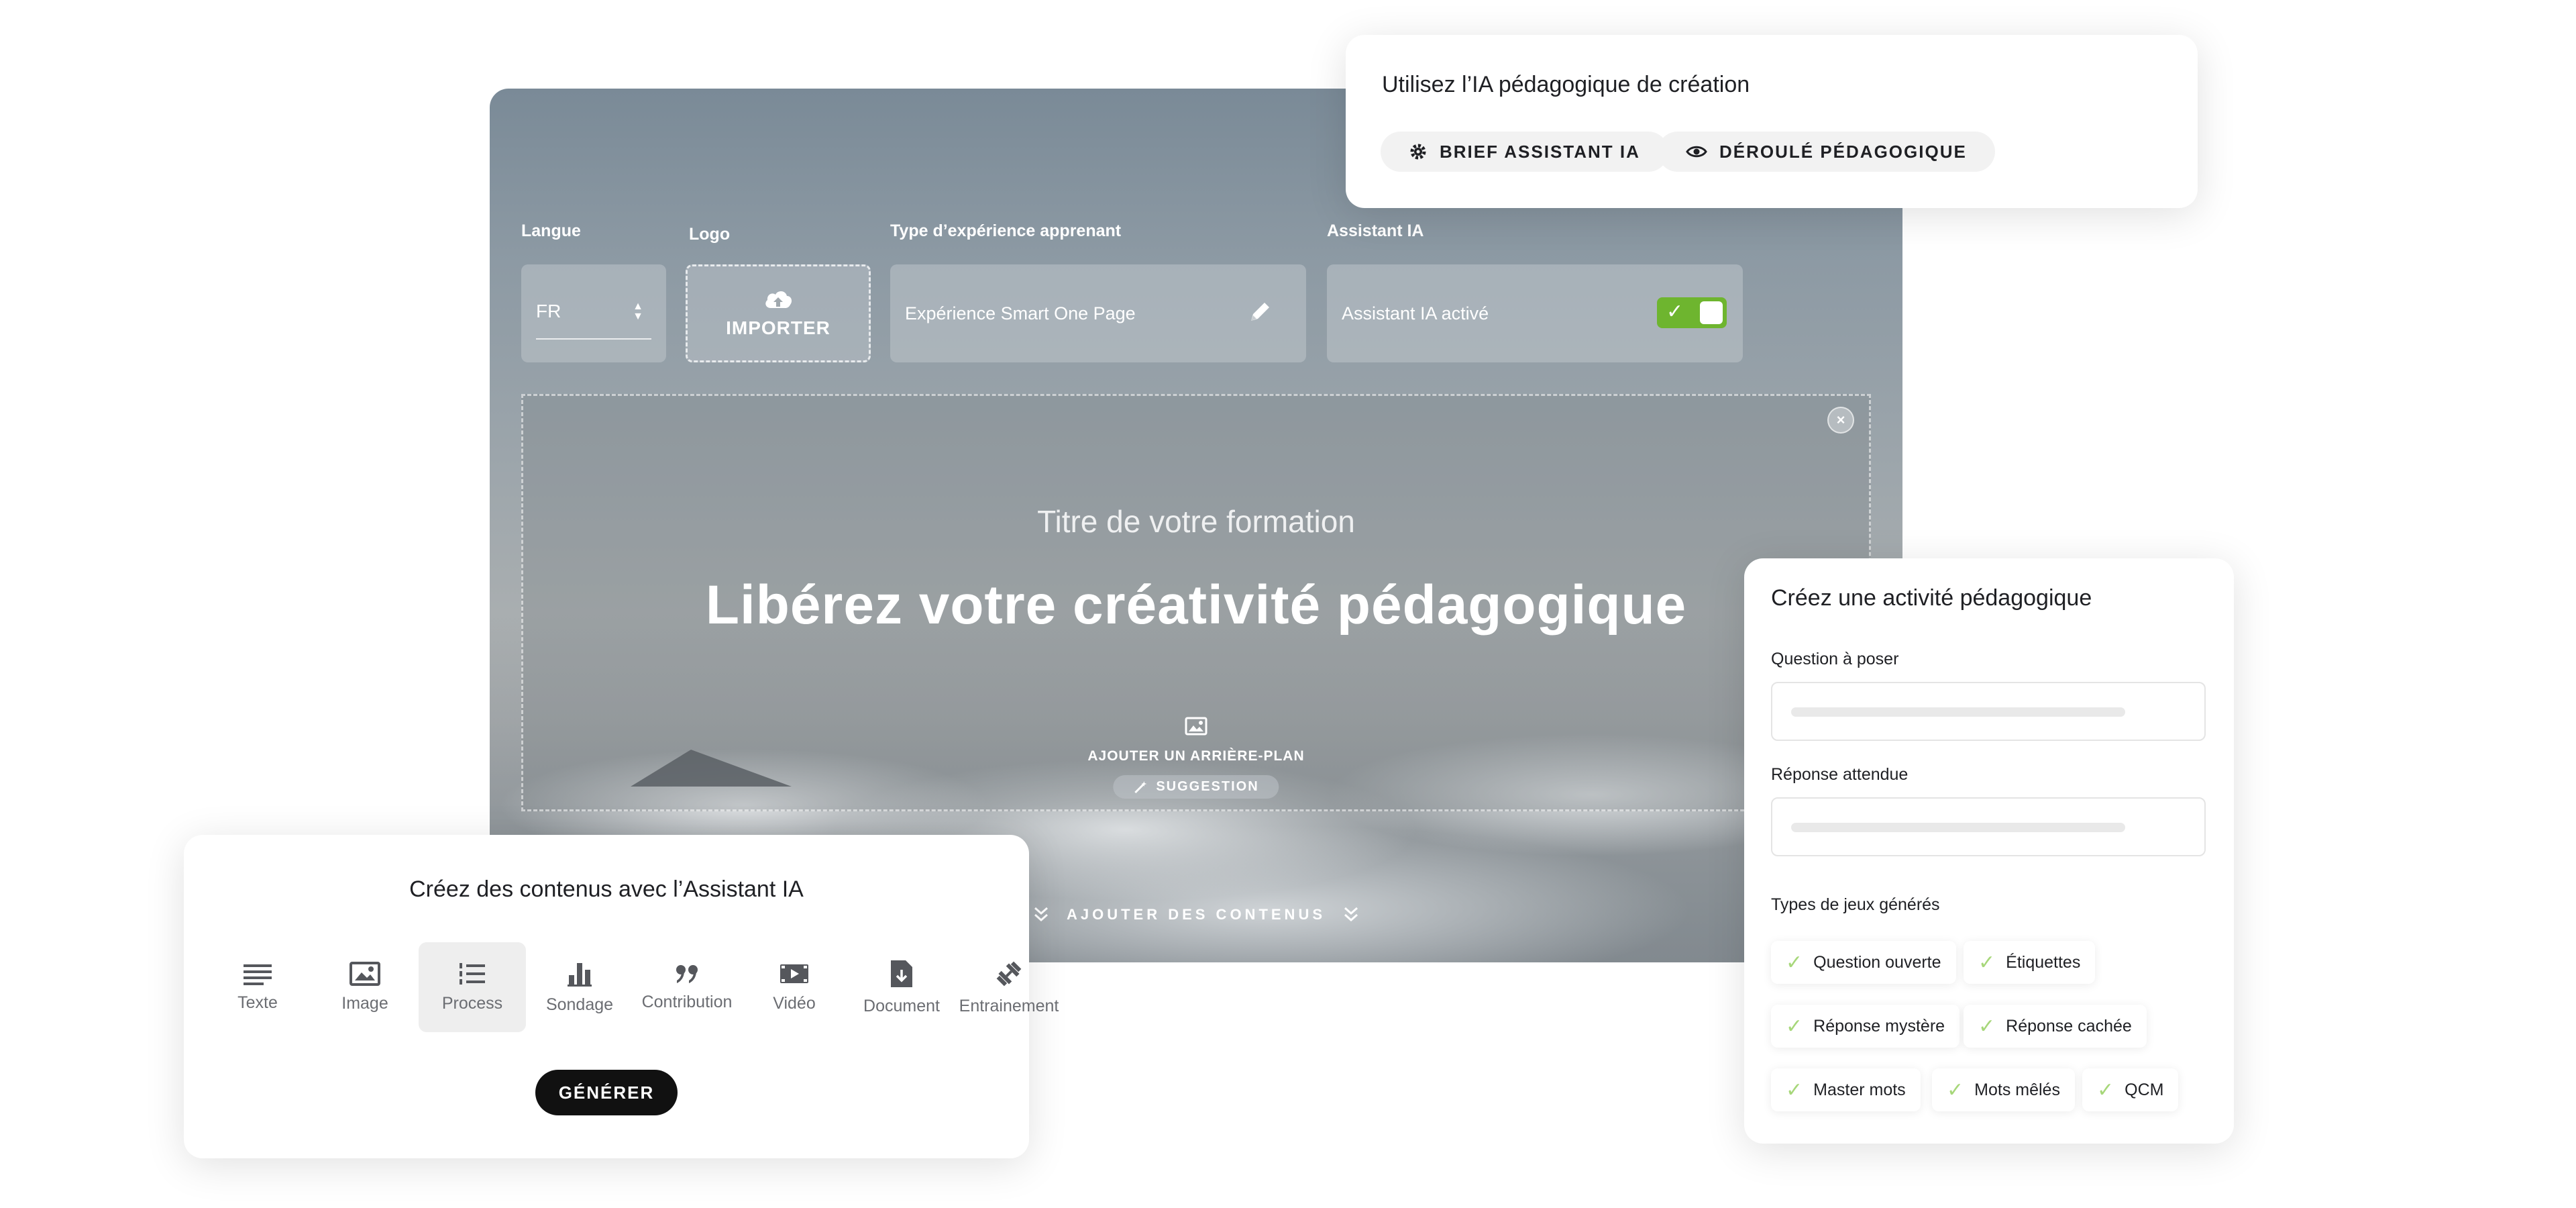  I want to click on bar-chart-icon, so click(580, 974).